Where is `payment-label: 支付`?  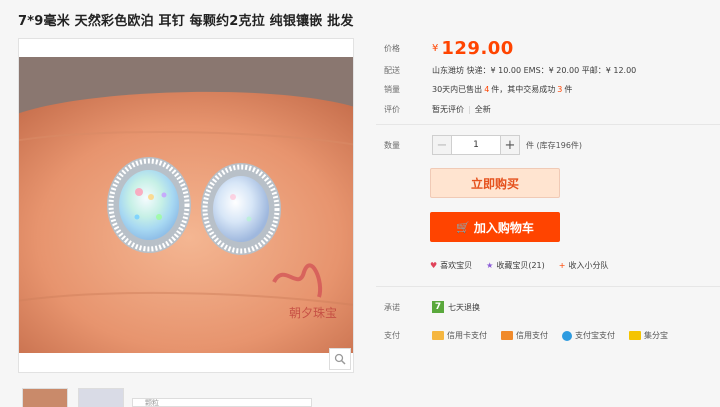
payment-label: 支付 is located at coordinates (392, 335).